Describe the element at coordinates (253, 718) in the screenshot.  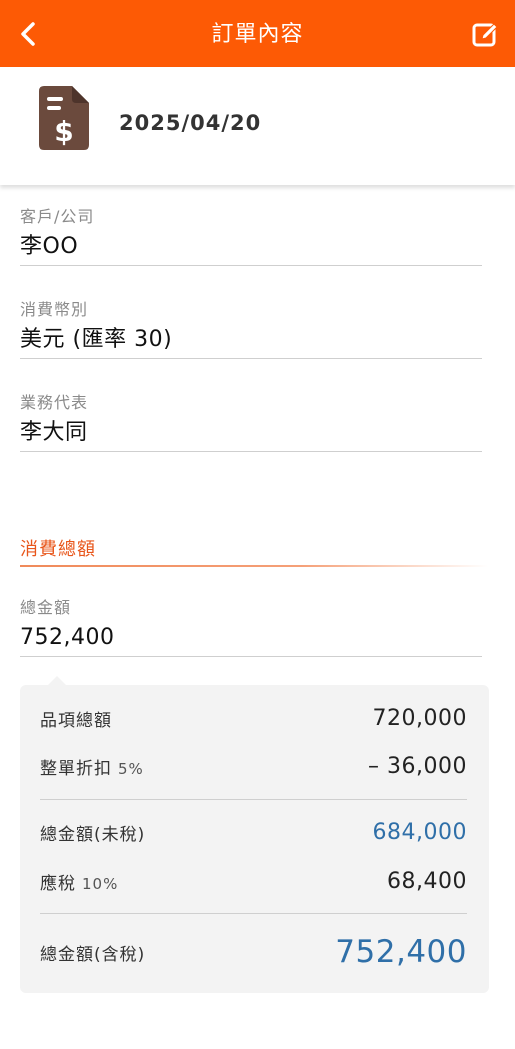
I see `items-total-row: 品項總額 720,000` at that location.